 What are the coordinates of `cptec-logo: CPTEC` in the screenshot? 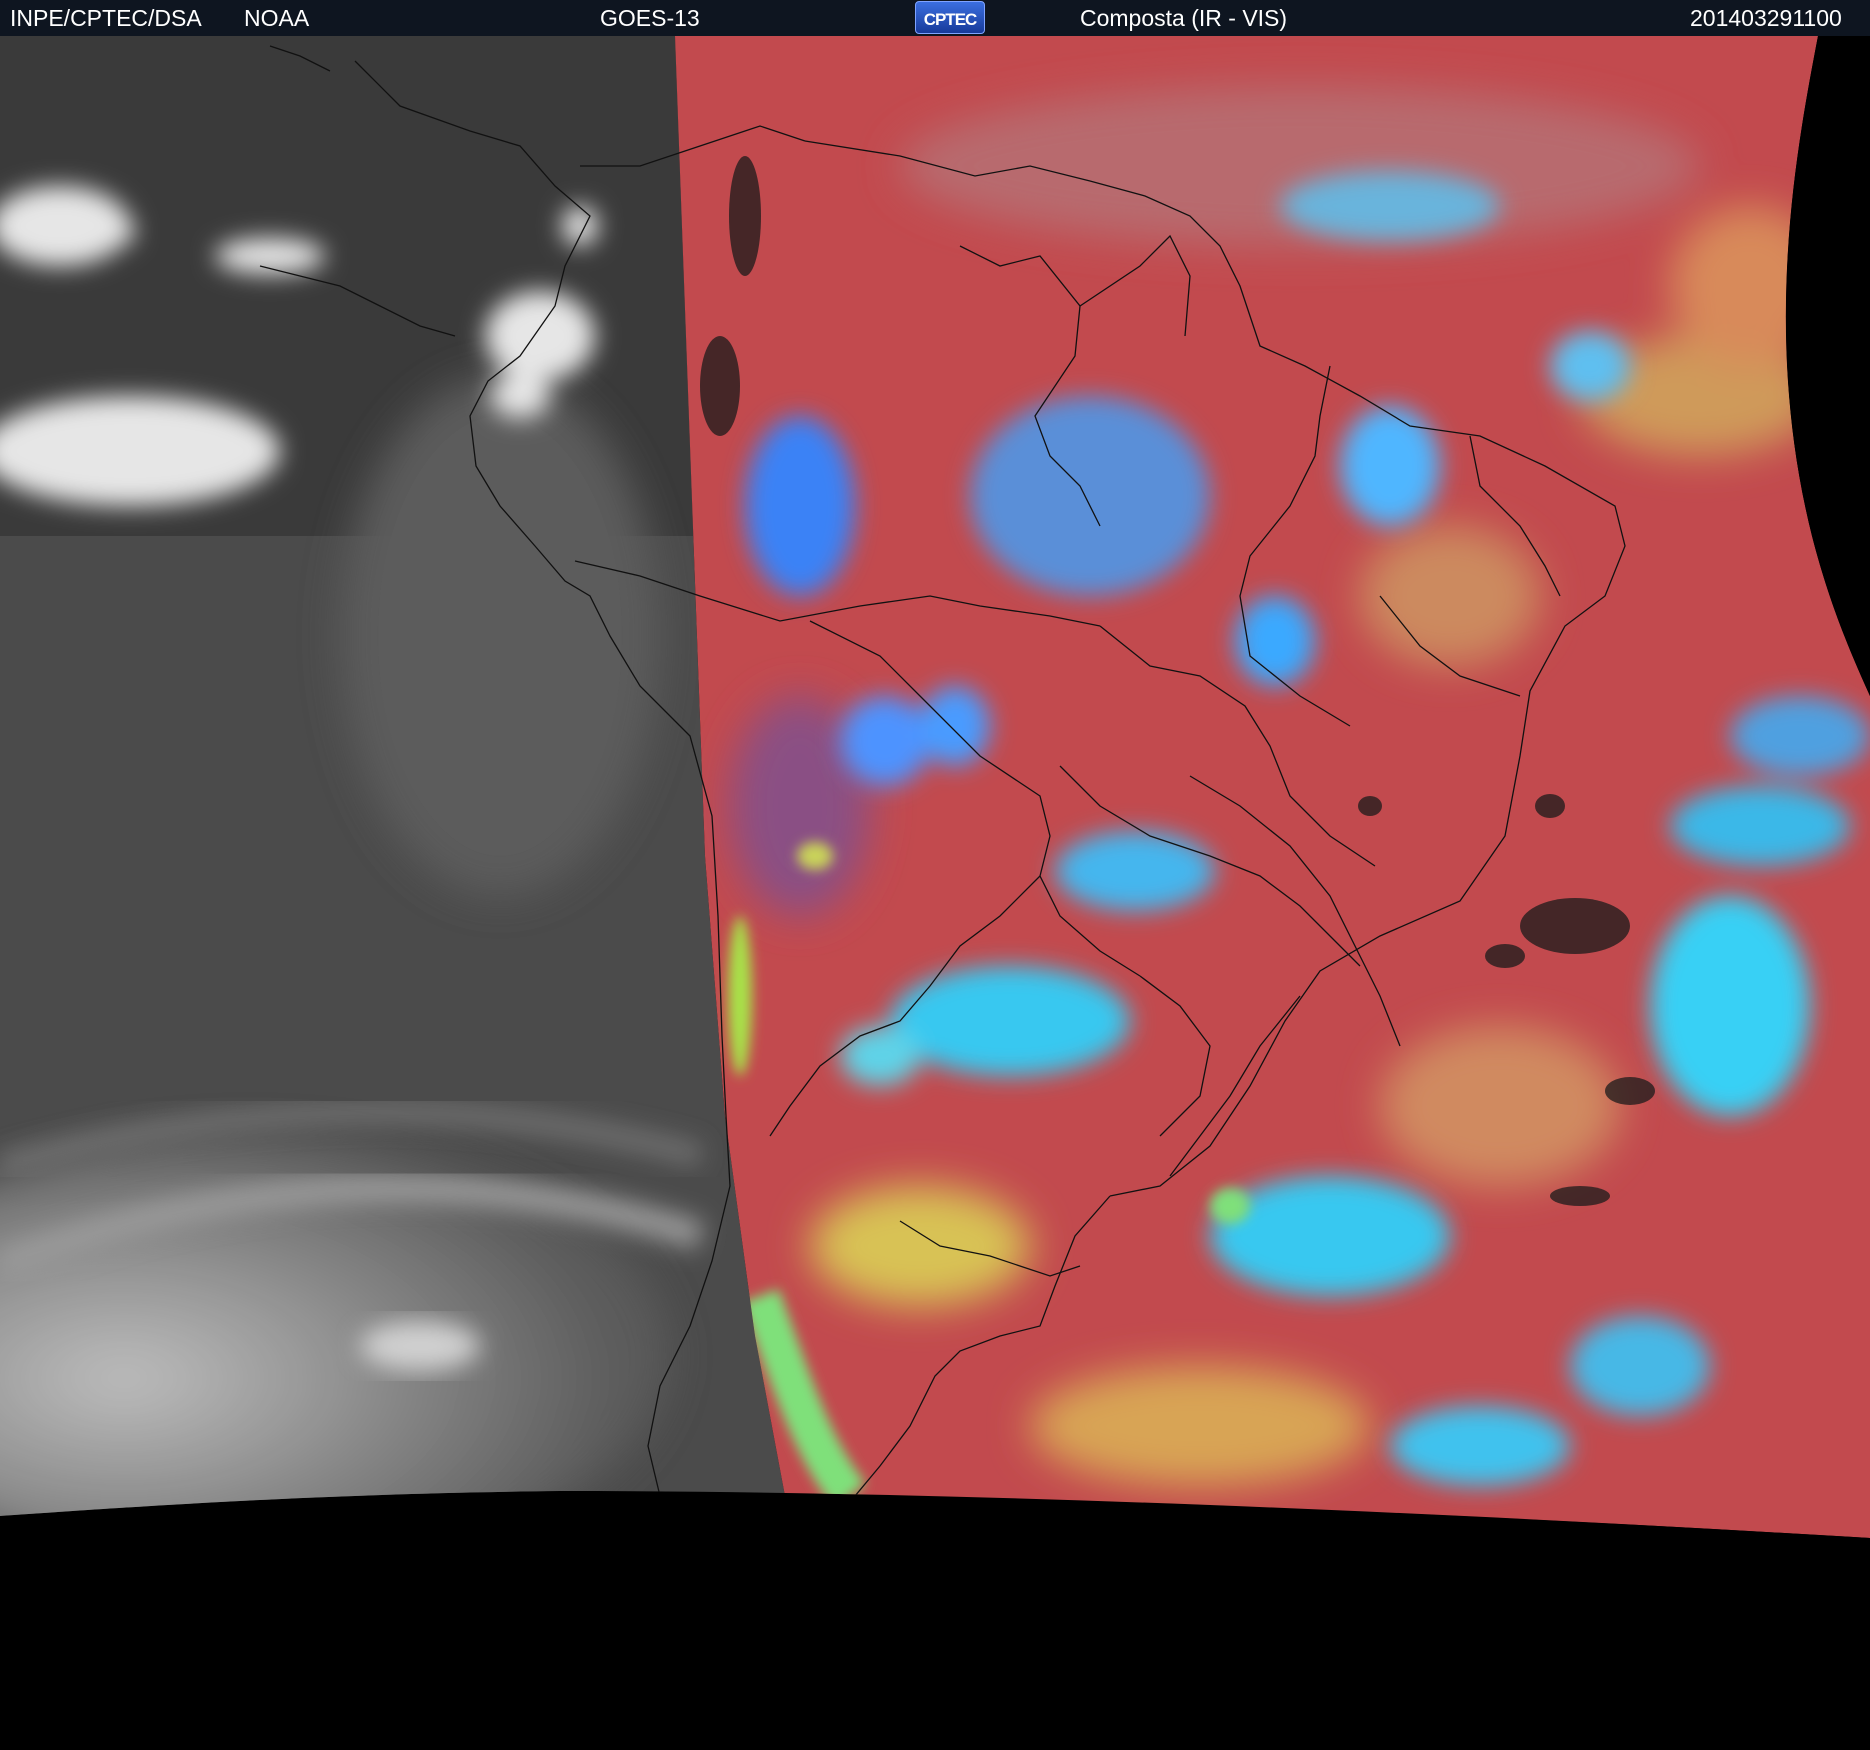 It's located at (950, 17).